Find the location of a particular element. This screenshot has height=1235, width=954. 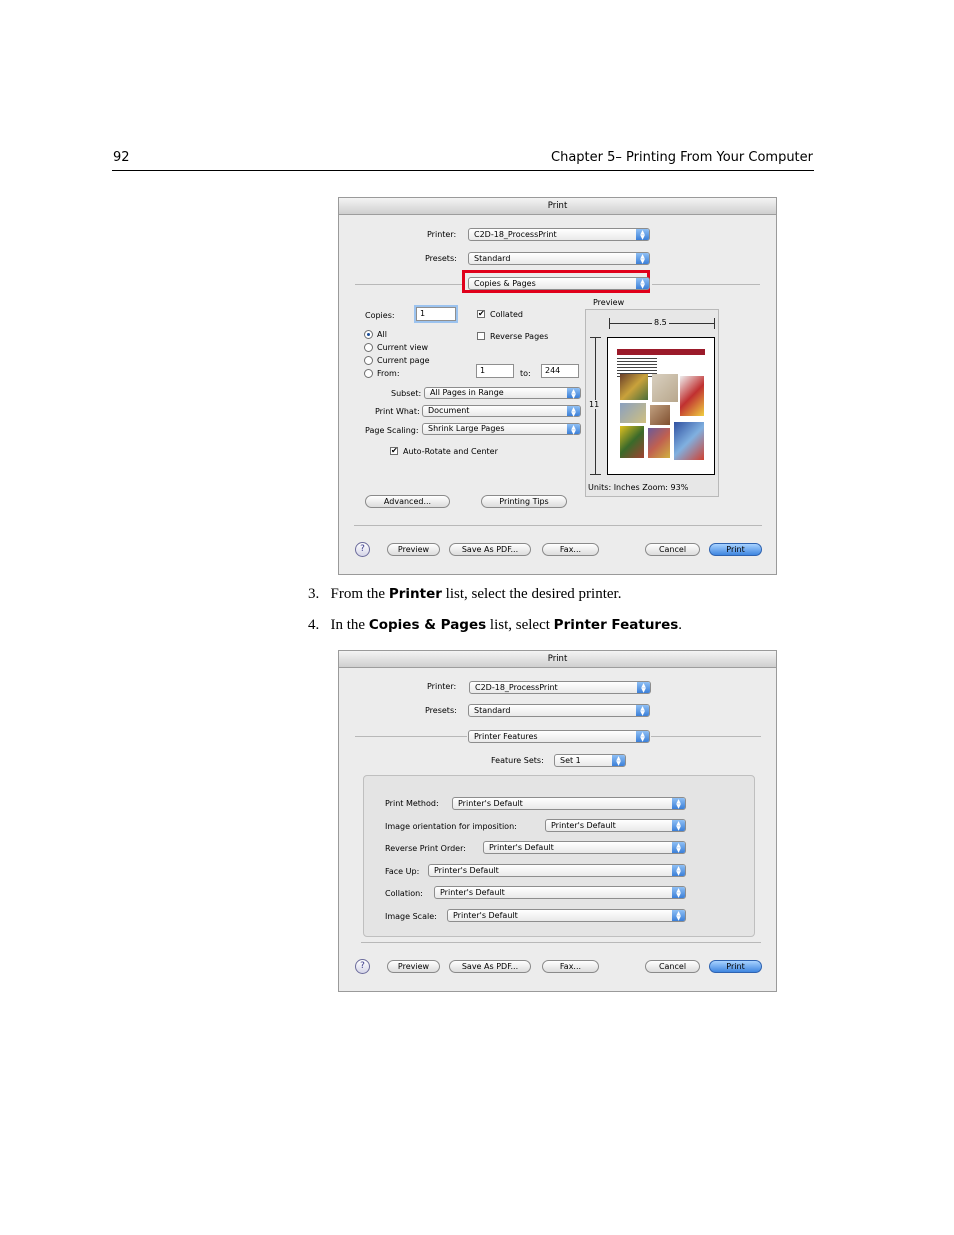

page-scaling-popup: Shrink Large Pages ▲ ▼ is located at coordinates (501, 429).